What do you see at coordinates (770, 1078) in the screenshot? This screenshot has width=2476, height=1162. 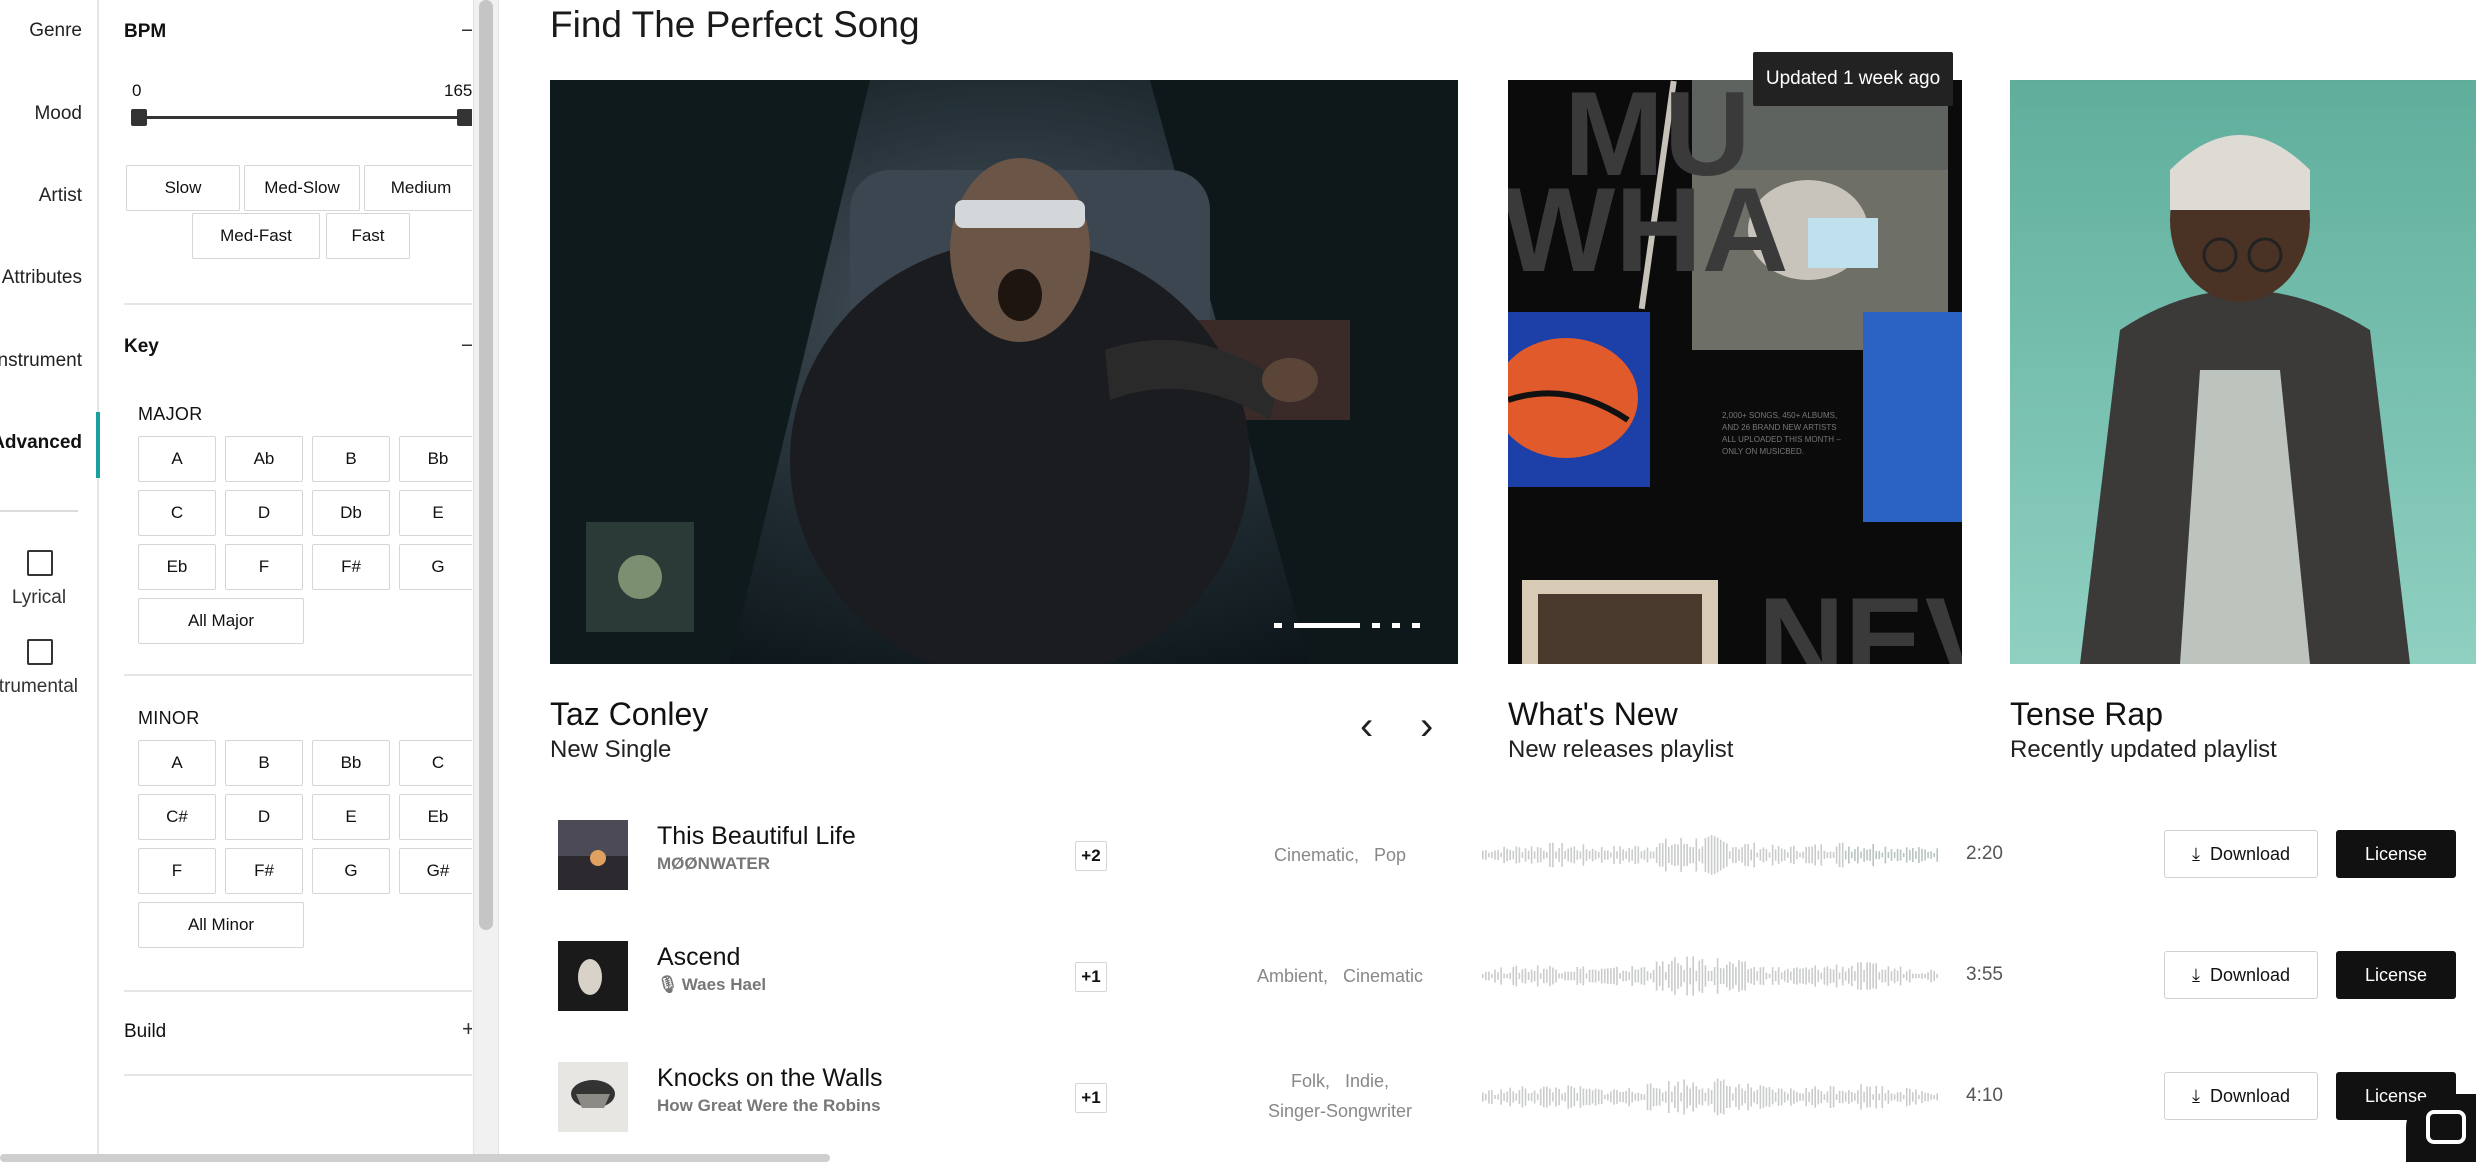 I see `track-title: Knocks on the Walls` at bounding box center [770, 1078].